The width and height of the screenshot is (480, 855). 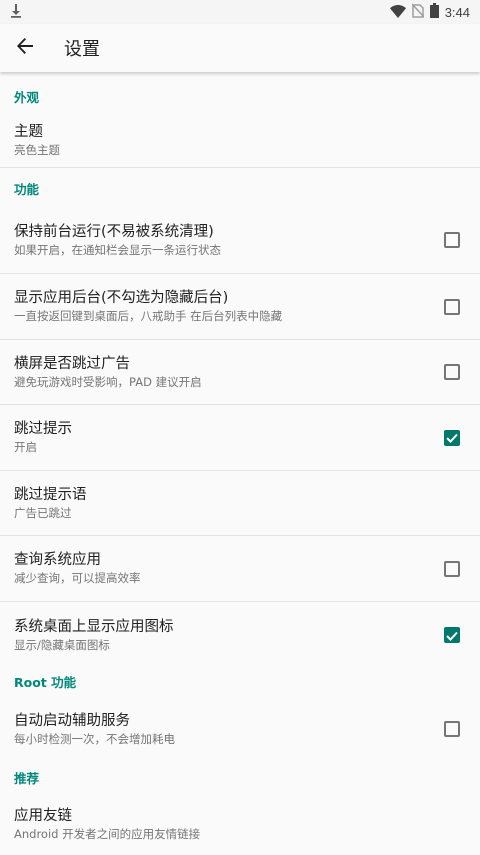 What do you see at coordinates (16, 12) in the screenshot?
I see `download-icon` at bounding box center [16, 12].